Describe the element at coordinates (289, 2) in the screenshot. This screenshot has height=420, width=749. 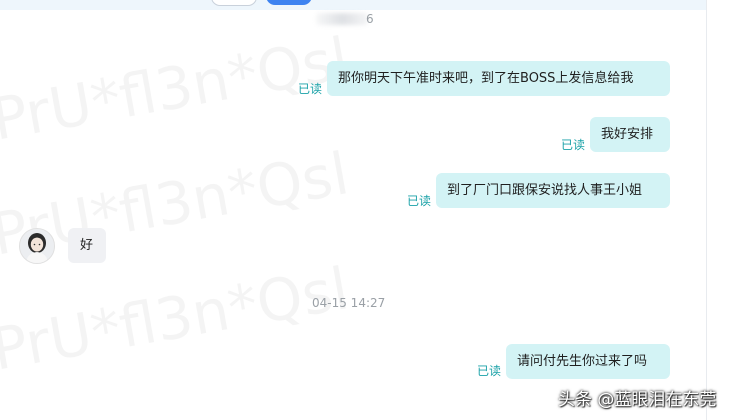
I see `toolbar-primary-button` at that location.